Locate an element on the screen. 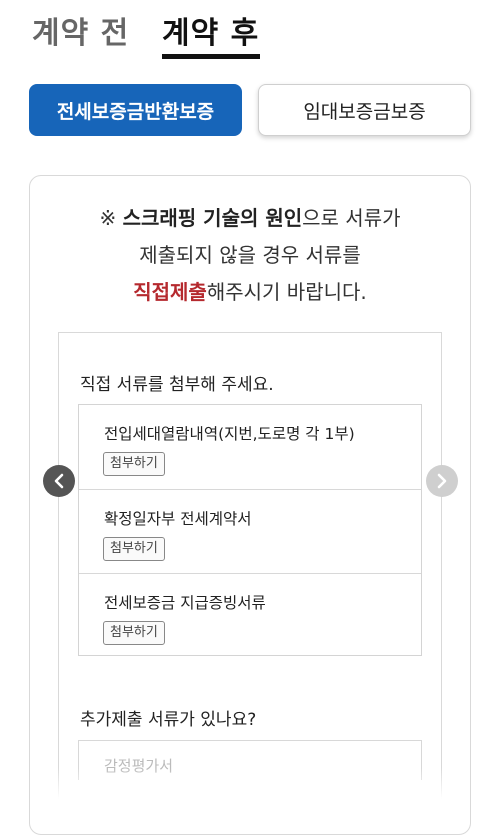  contract-tabs: 계약 전 계약 후 is located at coordinates (250, 31).